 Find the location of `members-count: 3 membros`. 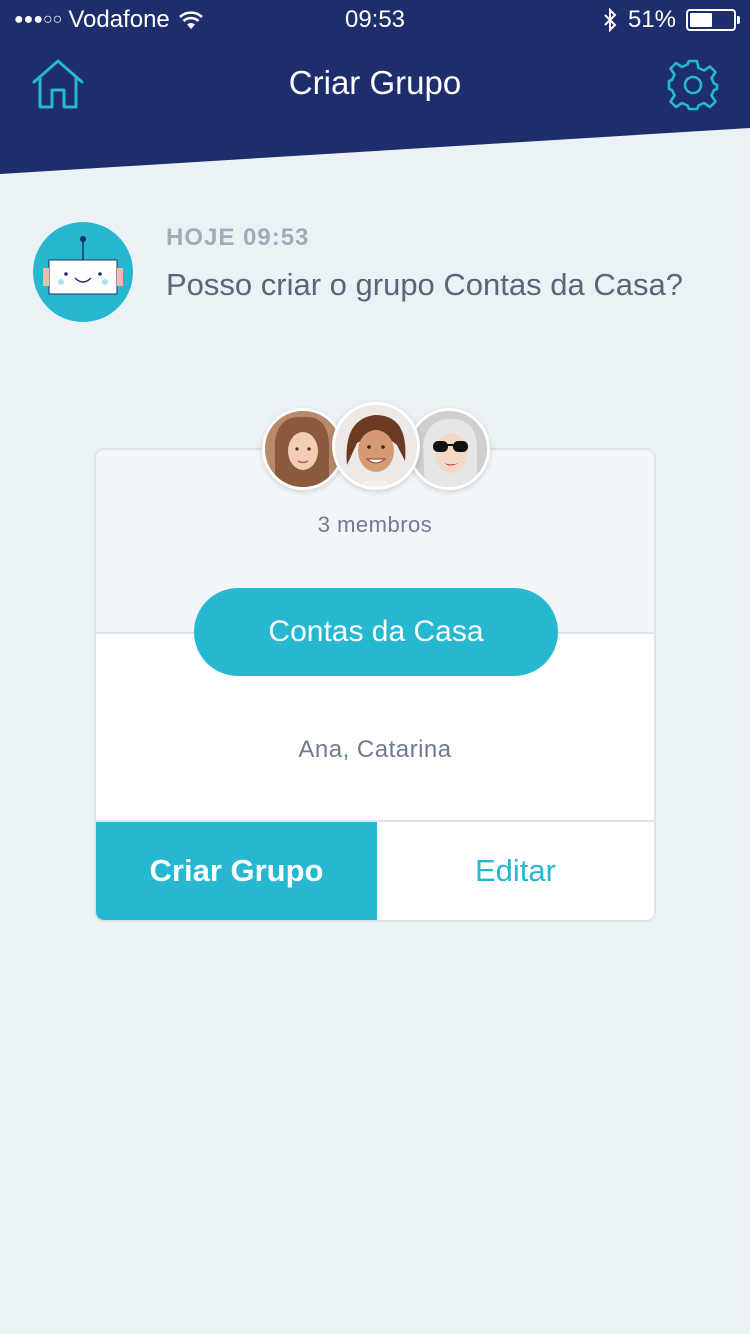

members-count: 3 membros is located at coordinates (375, 524).